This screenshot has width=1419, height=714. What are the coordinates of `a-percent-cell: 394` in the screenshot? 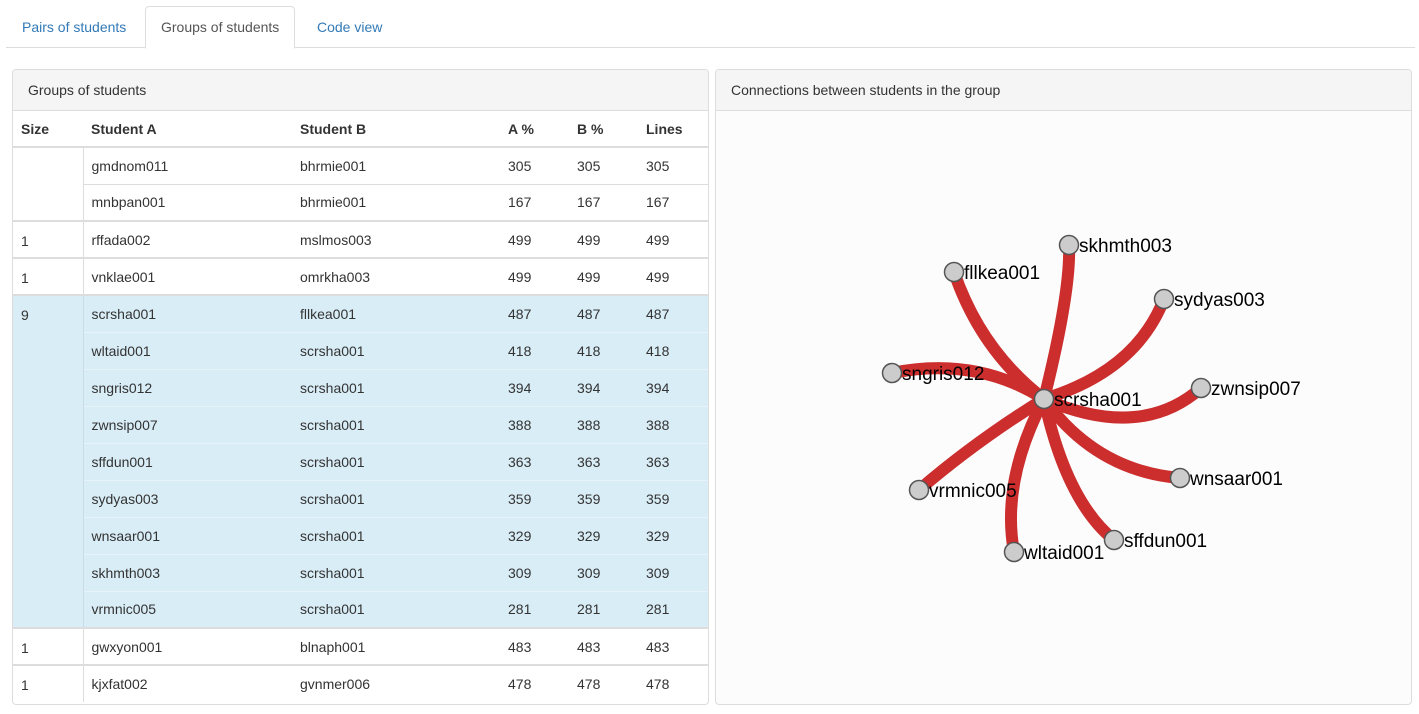 It's located at (534, 387).